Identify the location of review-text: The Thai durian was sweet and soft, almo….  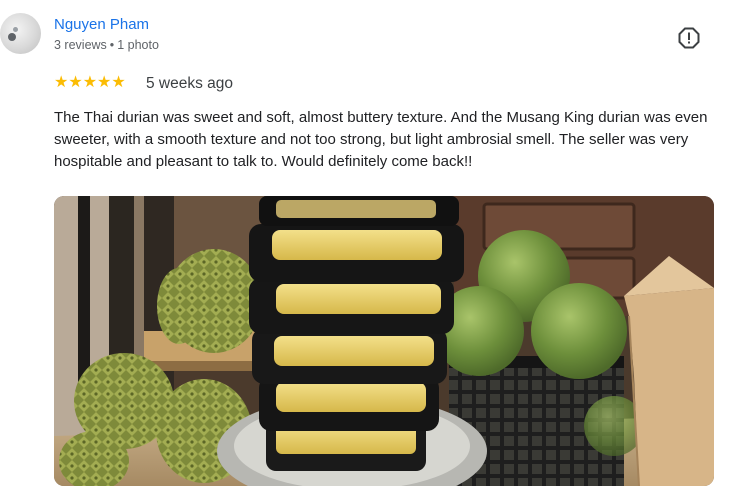
(381, 139).